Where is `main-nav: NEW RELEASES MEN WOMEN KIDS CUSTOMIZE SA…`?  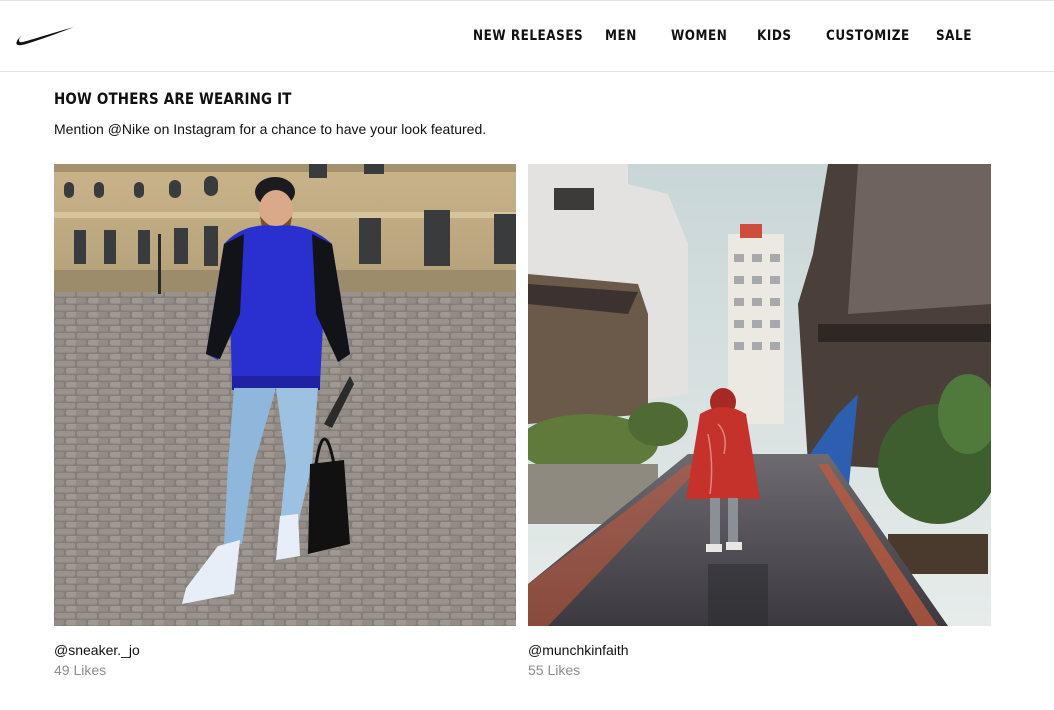
main-nav: NEW RELEASES MEN WOMEN KIDS CUSTOMIZE SA… is located at coordinates (527, 37).